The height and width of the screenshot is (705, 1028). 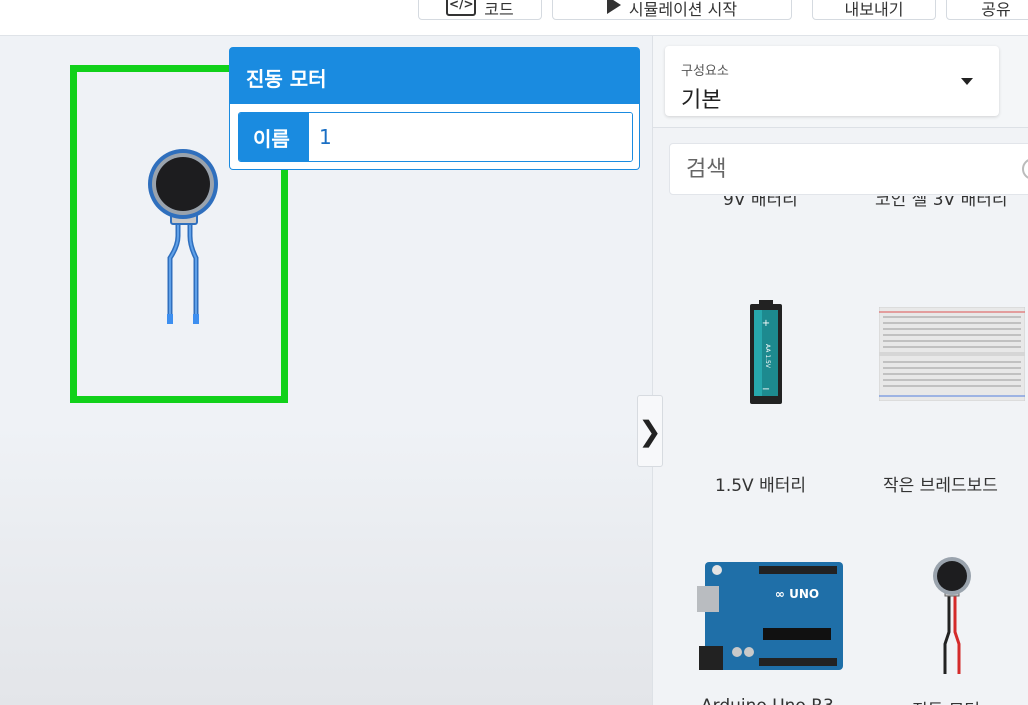 What do you see at coordinates (701, 100) in the screenshot?
I see `select-value: 기본` at bounding box center [701, 100].